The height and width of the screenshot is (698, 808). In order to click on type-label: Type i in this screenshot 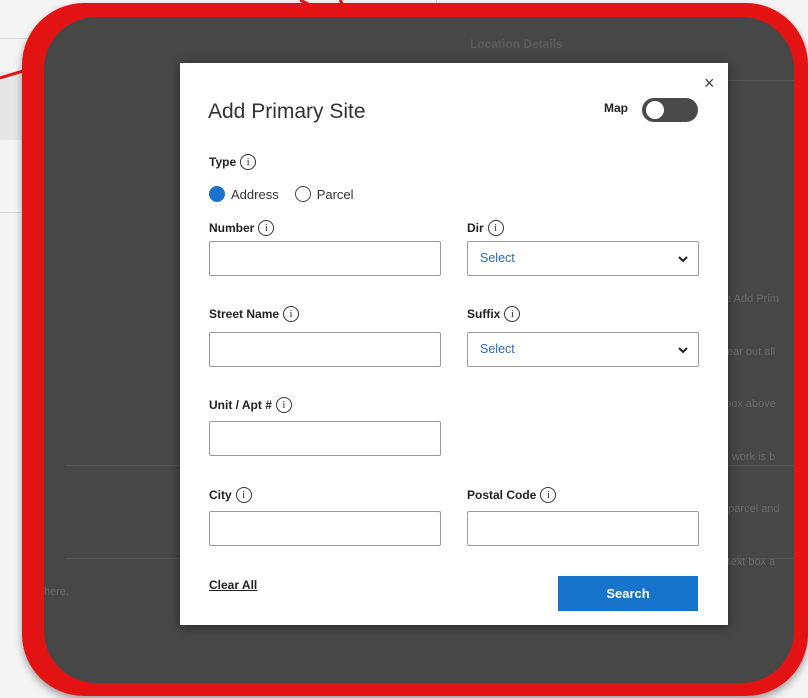, I will do `click(233, 162)`.